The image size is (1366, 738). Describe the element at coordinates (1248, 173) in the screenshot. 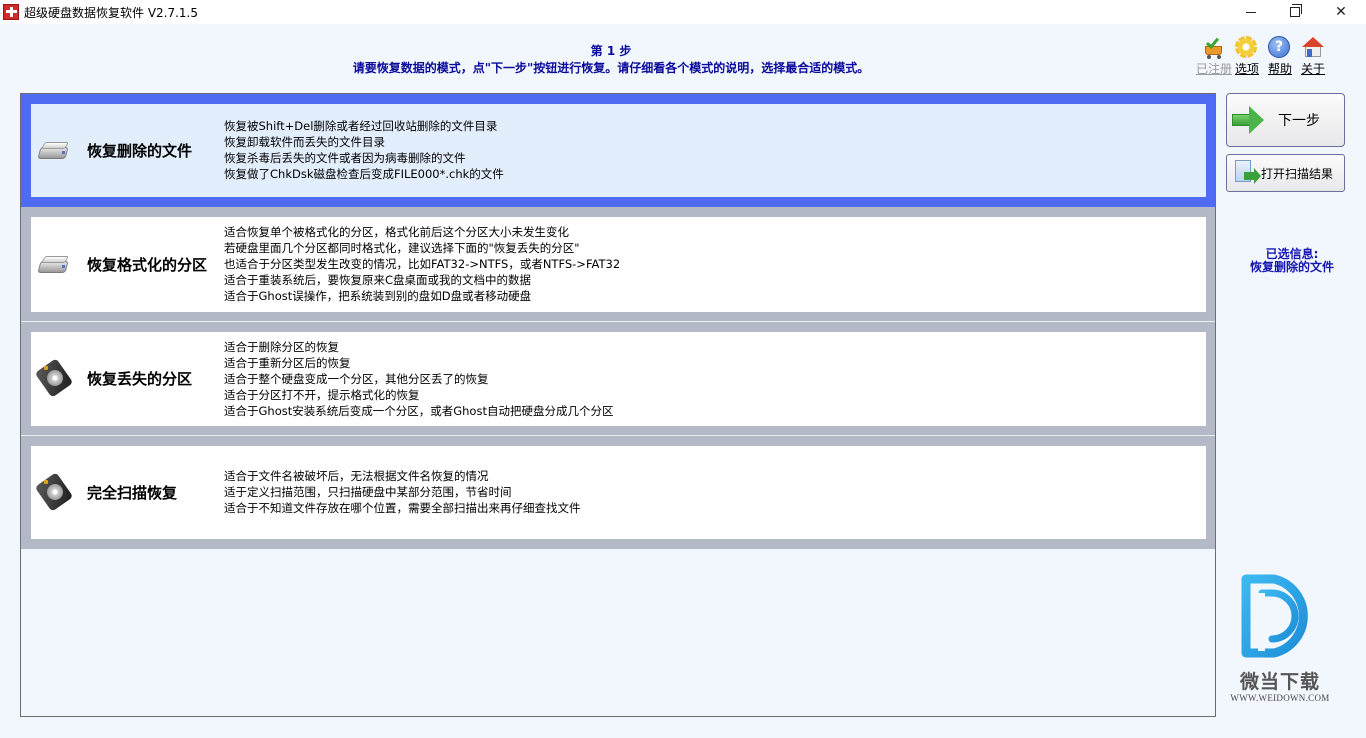

I see `open-file-icon` at that location.